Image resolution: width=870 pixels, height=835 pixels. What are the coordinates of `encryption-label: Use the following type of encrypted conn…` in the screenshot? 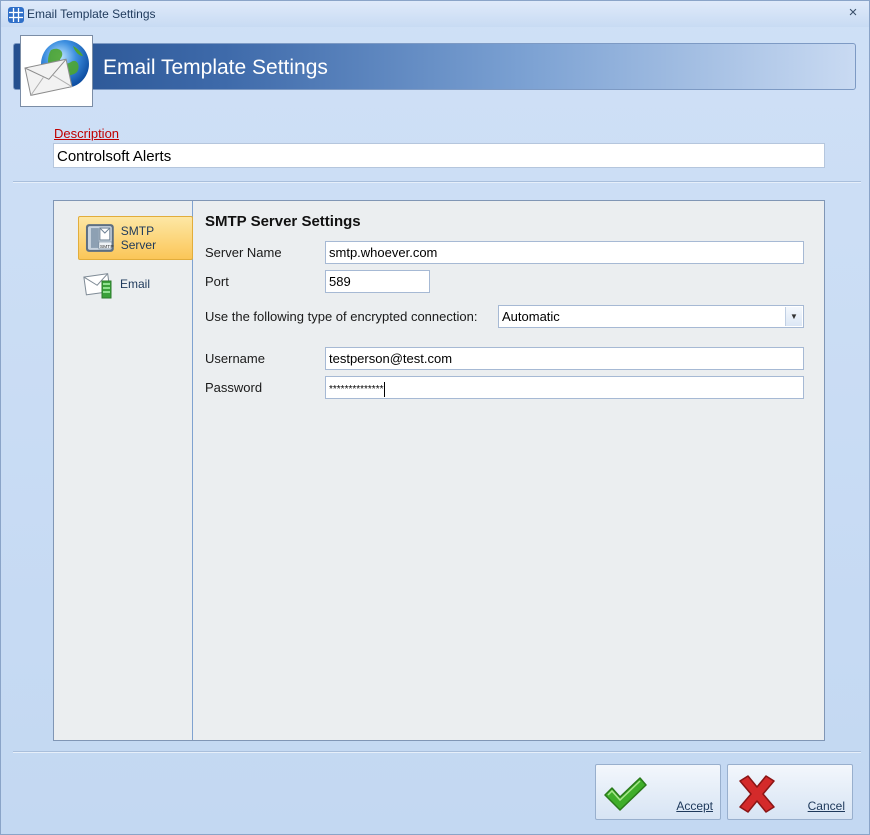 It's located at (341, 316).